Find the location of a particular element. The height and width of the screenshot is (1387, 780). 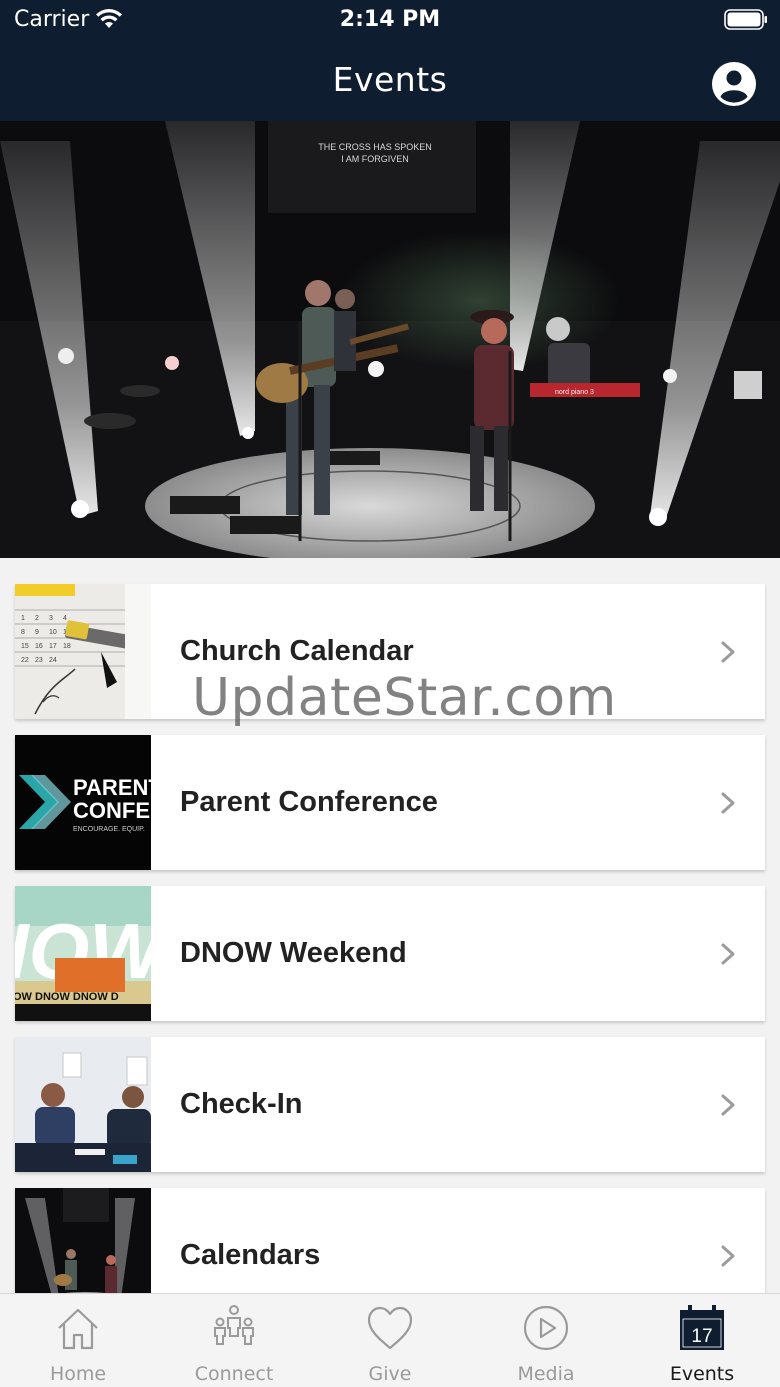

tab-label: Events is located at coordinates (702, 1374).